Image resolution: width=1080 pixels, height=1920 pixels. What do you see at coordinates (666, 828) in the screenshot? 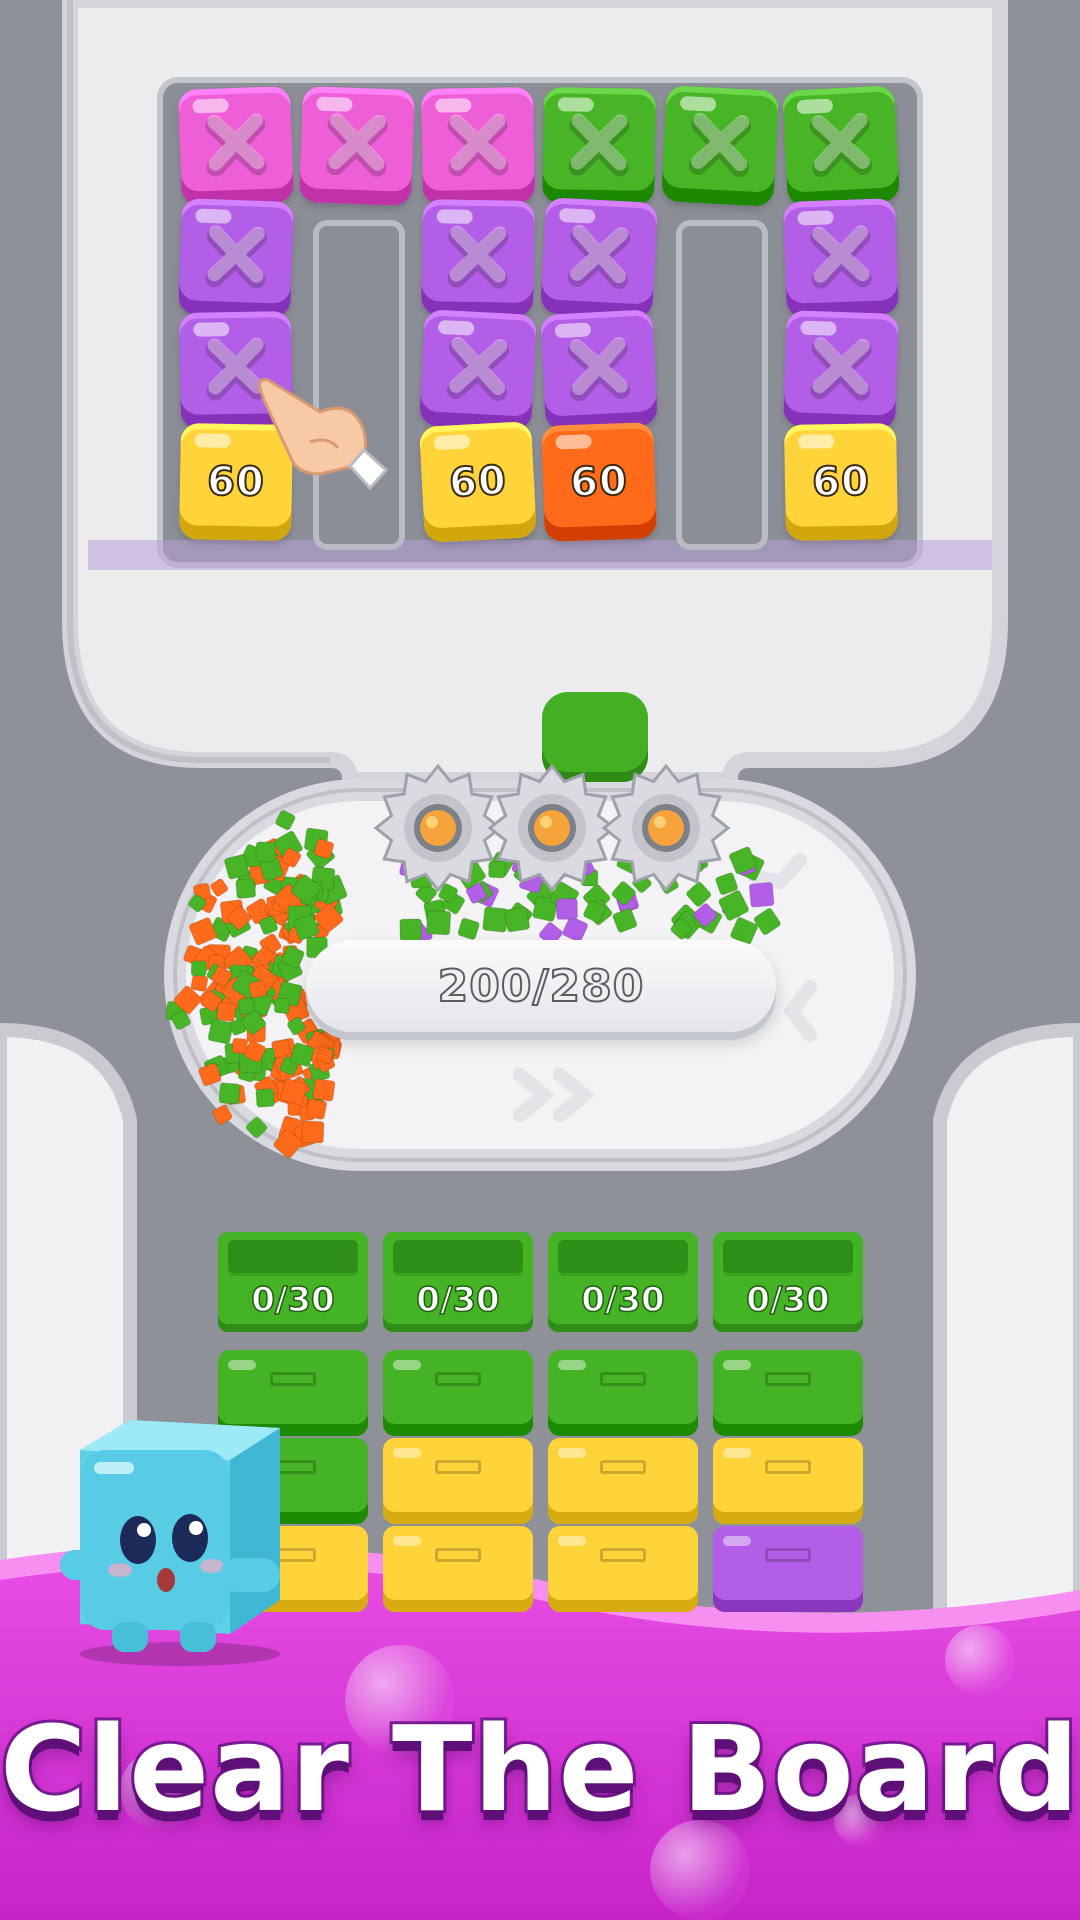
I see `gear-icon` at bounding box center [666, 828].